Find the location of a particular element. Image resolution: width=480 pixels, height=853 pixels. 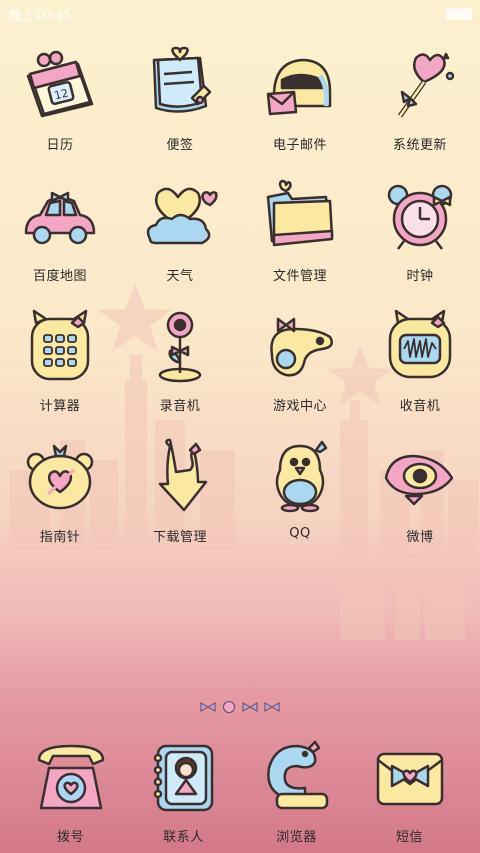

app-label: 百度地图 is located at coordinates (59, 276).